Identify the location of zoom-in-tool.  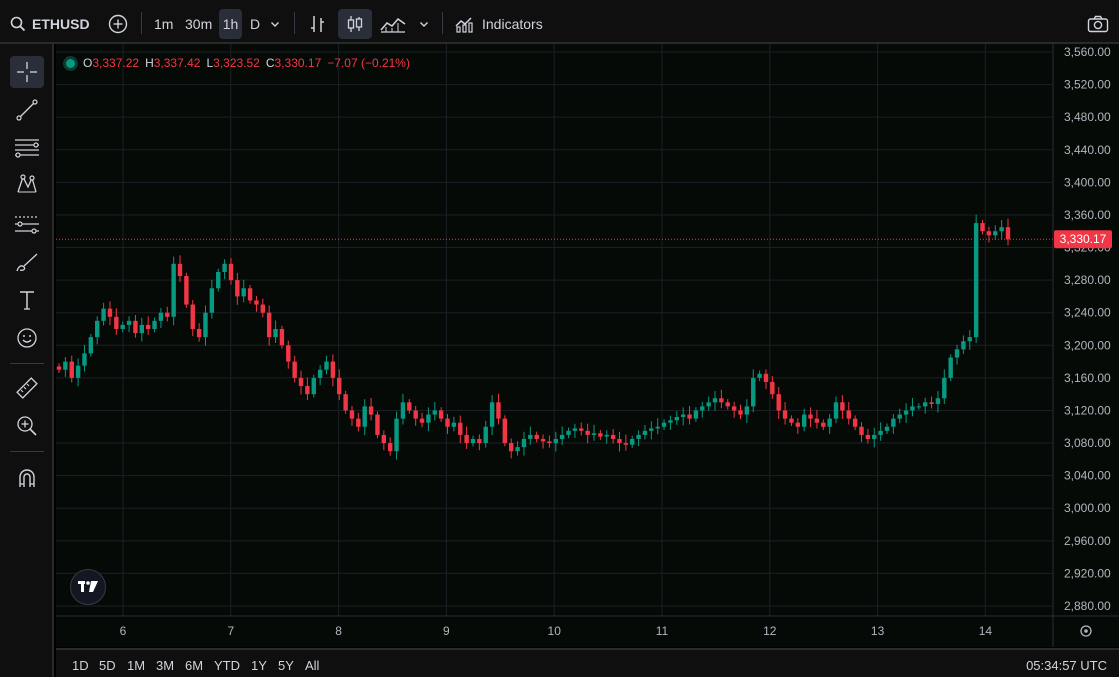
(27, 426).